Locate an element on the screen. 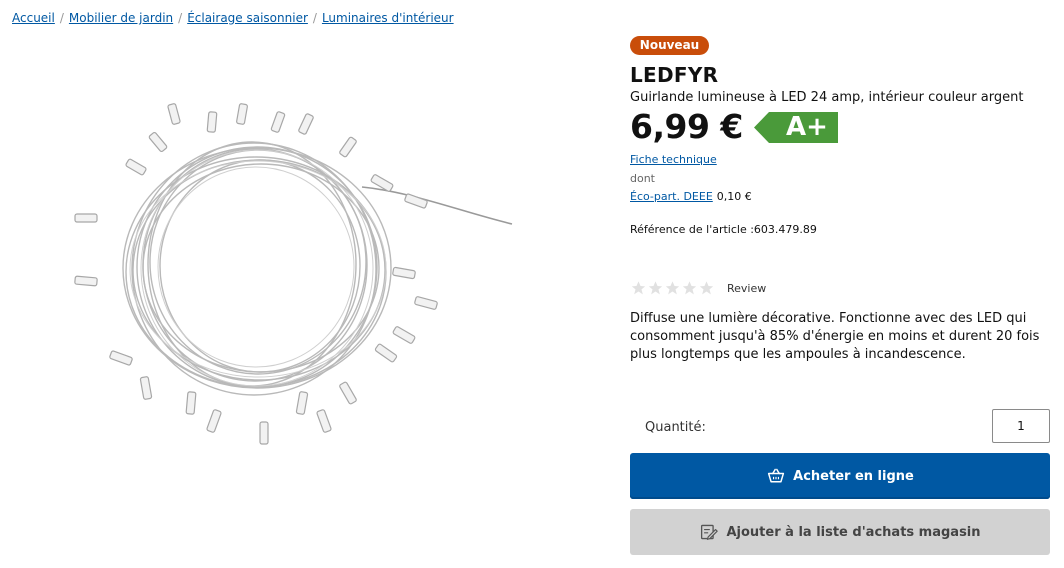 The height and width of the screenshot is (568, 1064). breadcrumb-item-accueil: Accueil is located at coordinates (33, 18).